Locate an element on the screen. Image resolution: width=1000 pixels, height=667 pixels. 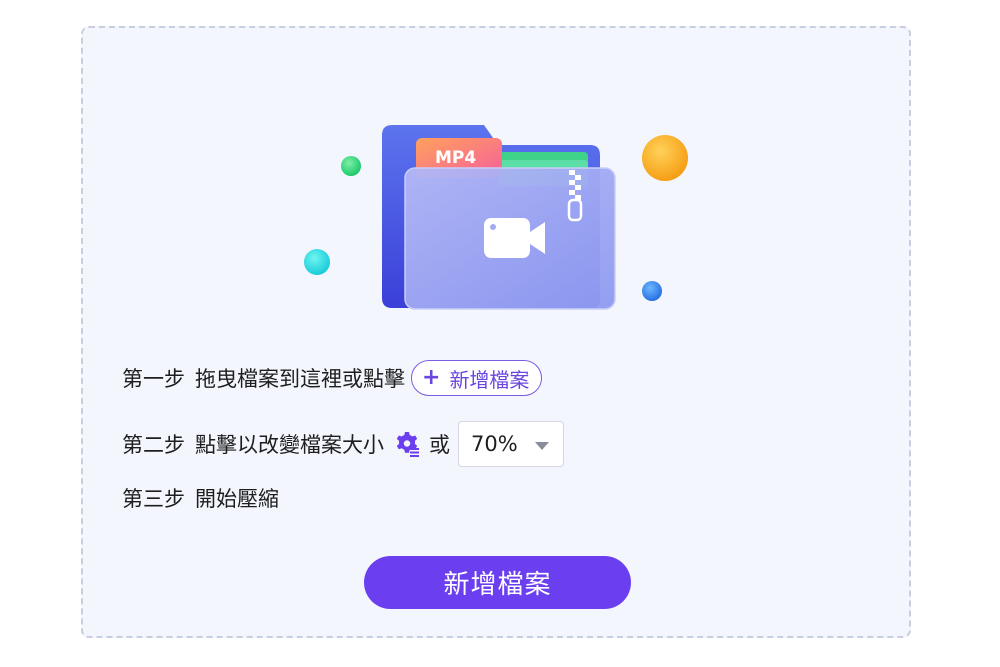
step-three: 第三步 開始壓縮 is located at coordinates (200, 498).